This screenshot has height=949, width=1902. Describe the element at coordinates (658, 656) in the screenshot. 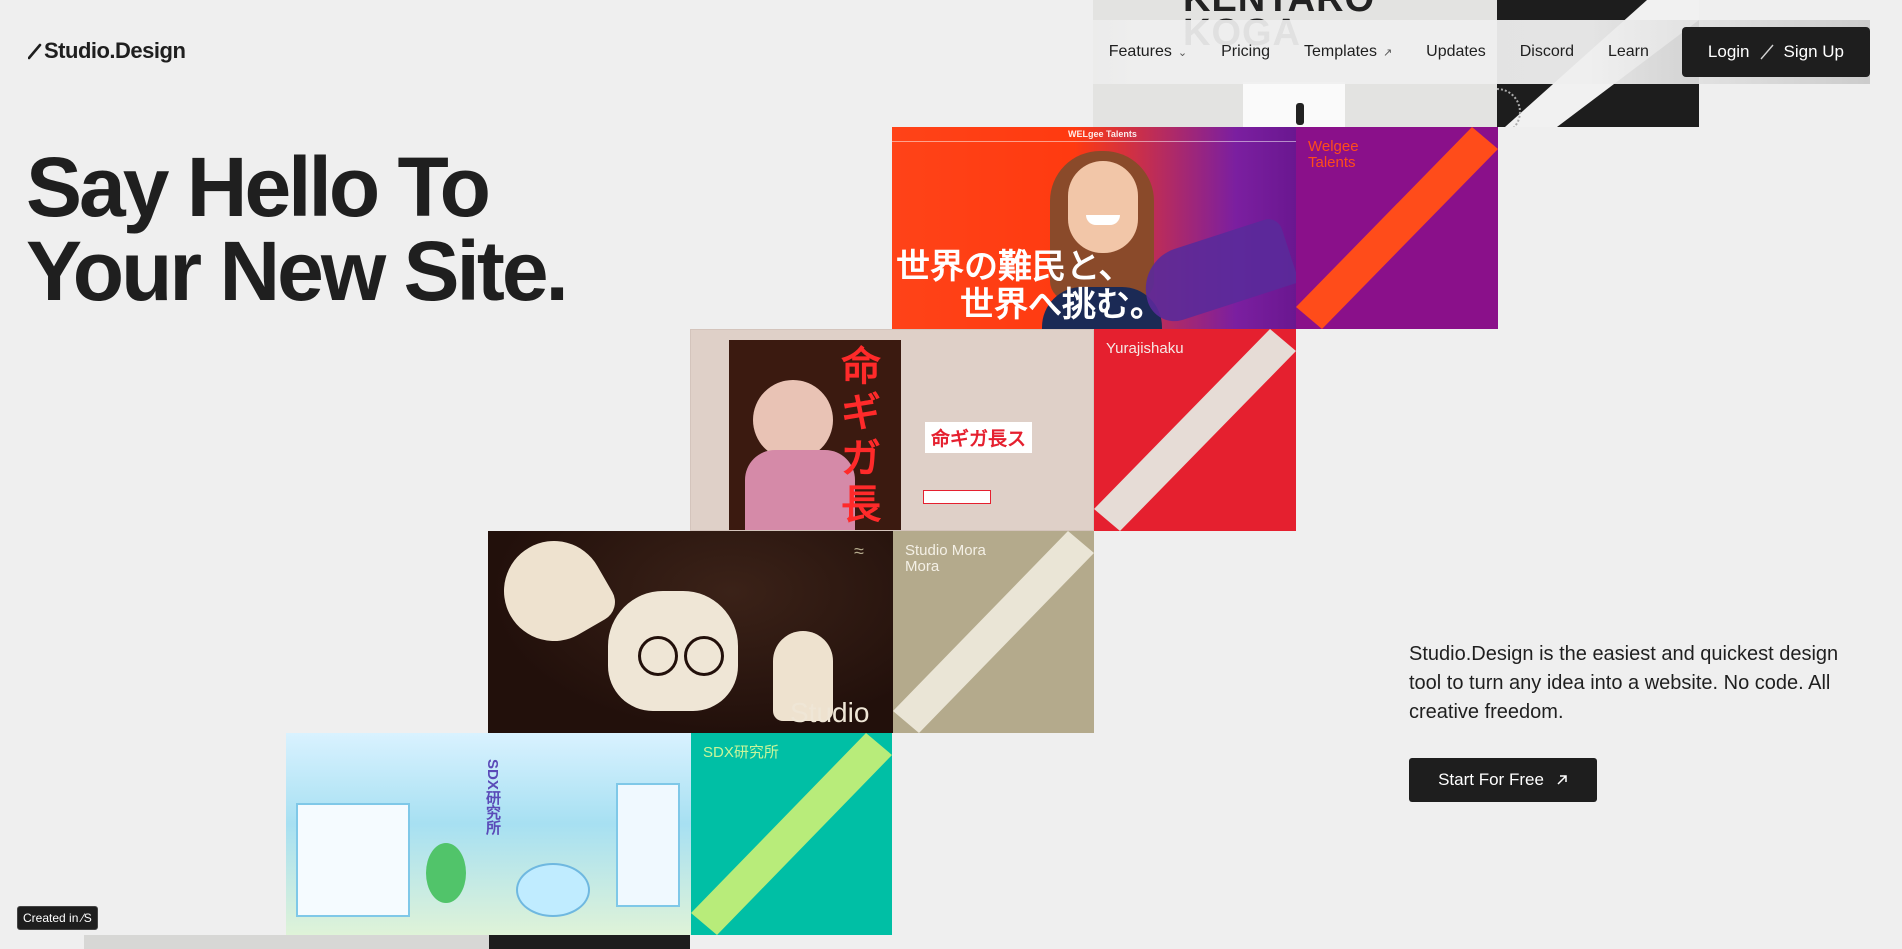

I see `mora-glasses-l` at that location.